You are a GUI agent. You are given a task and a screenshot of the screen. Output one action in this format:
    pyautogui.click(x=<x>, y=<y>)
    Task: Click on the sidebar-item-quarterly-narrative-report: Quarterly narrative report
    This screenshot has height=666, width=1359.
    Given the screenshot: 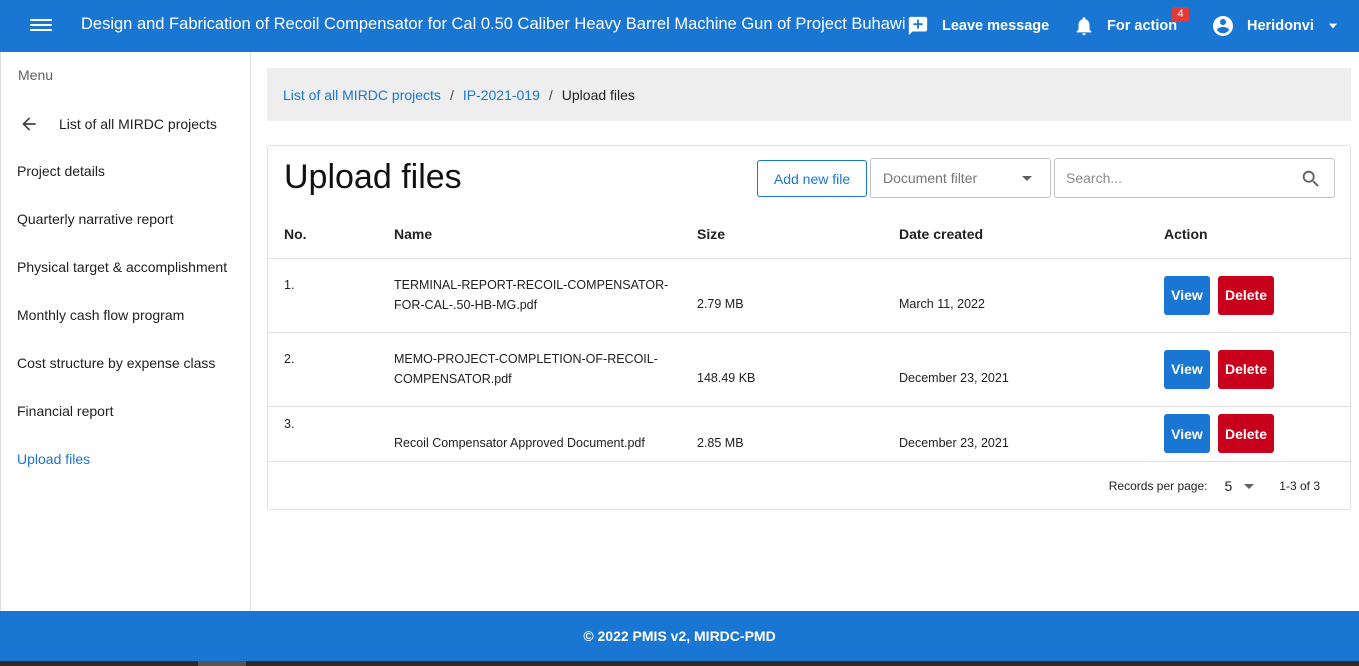 What is the action you would take?
    pyautogui.click(x=95, y=219)
    